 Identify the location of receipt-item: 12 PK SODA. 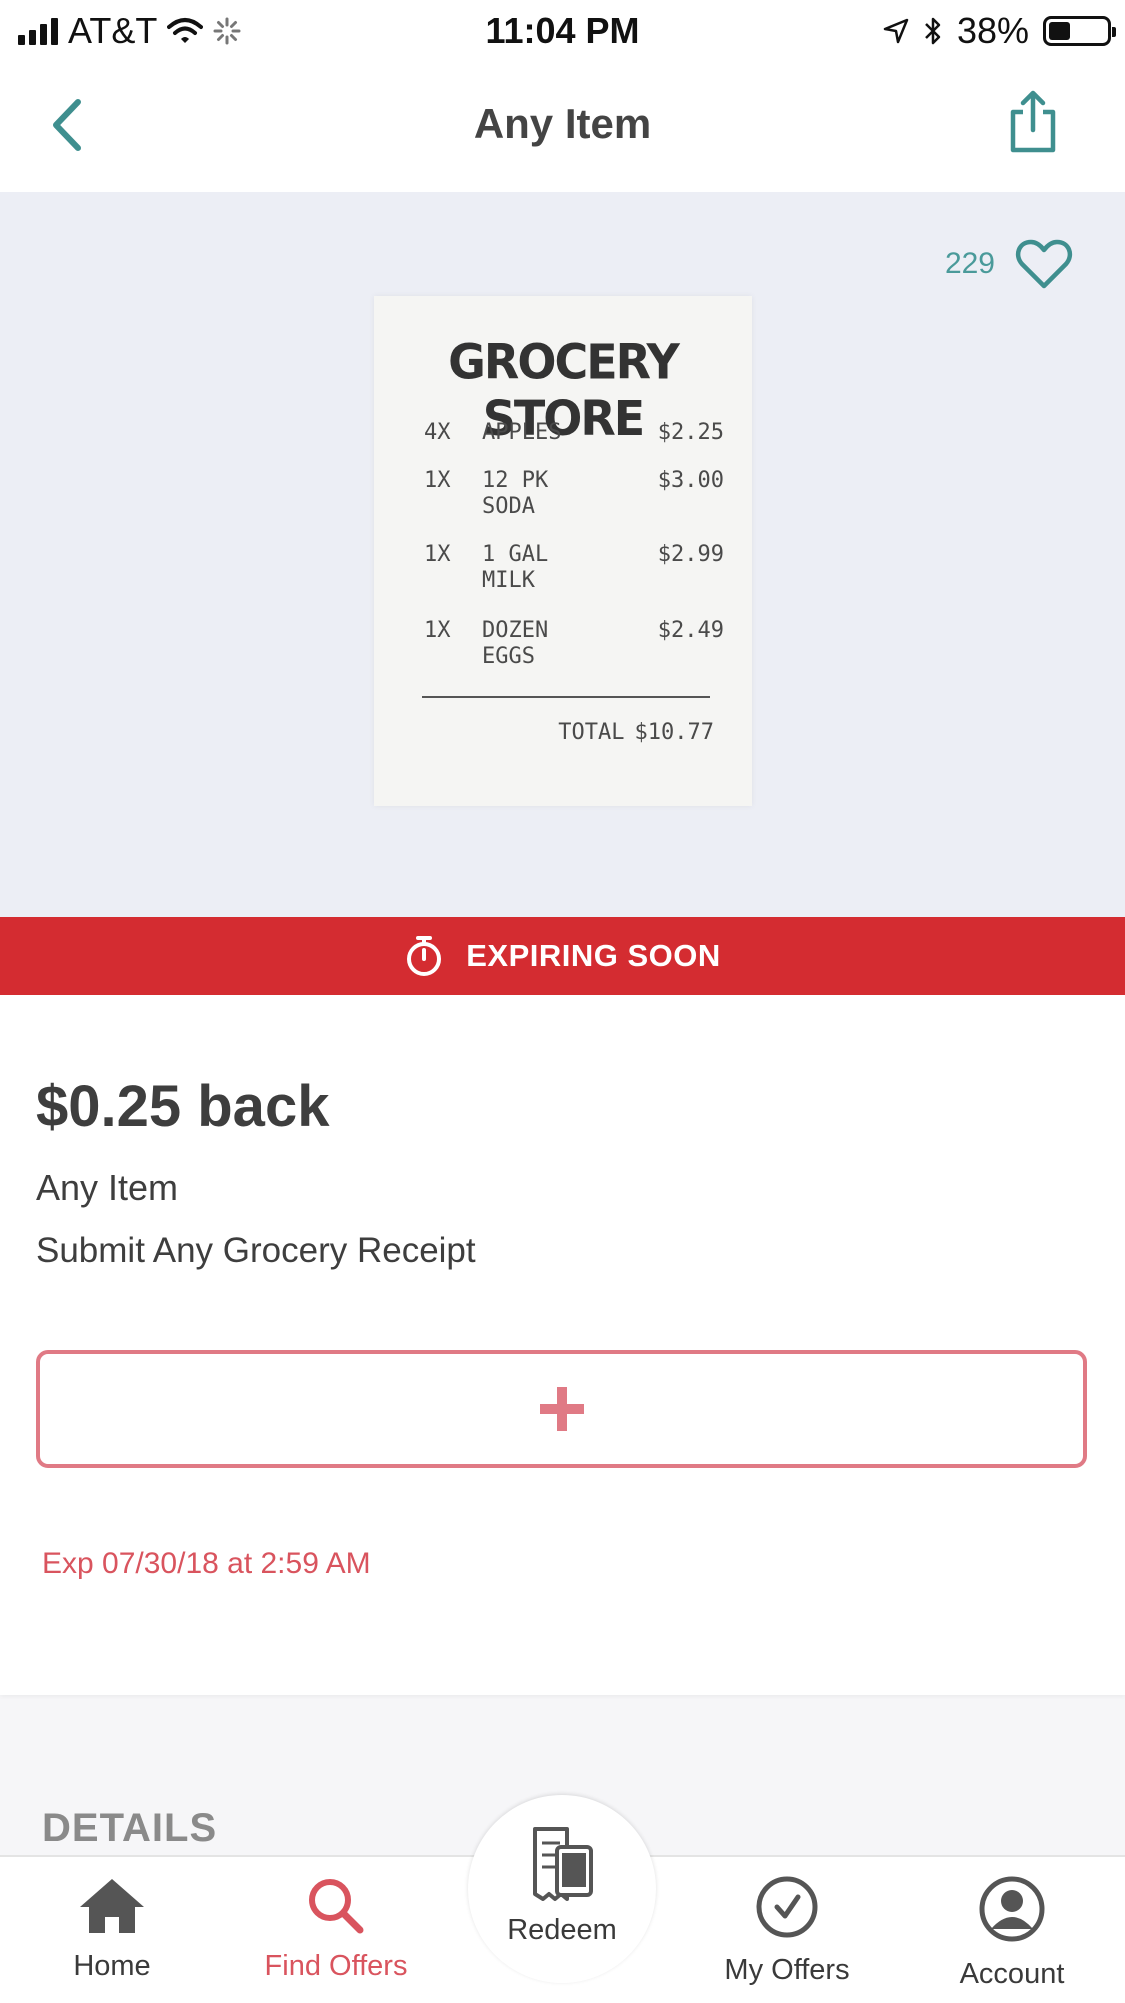
(515, 493).